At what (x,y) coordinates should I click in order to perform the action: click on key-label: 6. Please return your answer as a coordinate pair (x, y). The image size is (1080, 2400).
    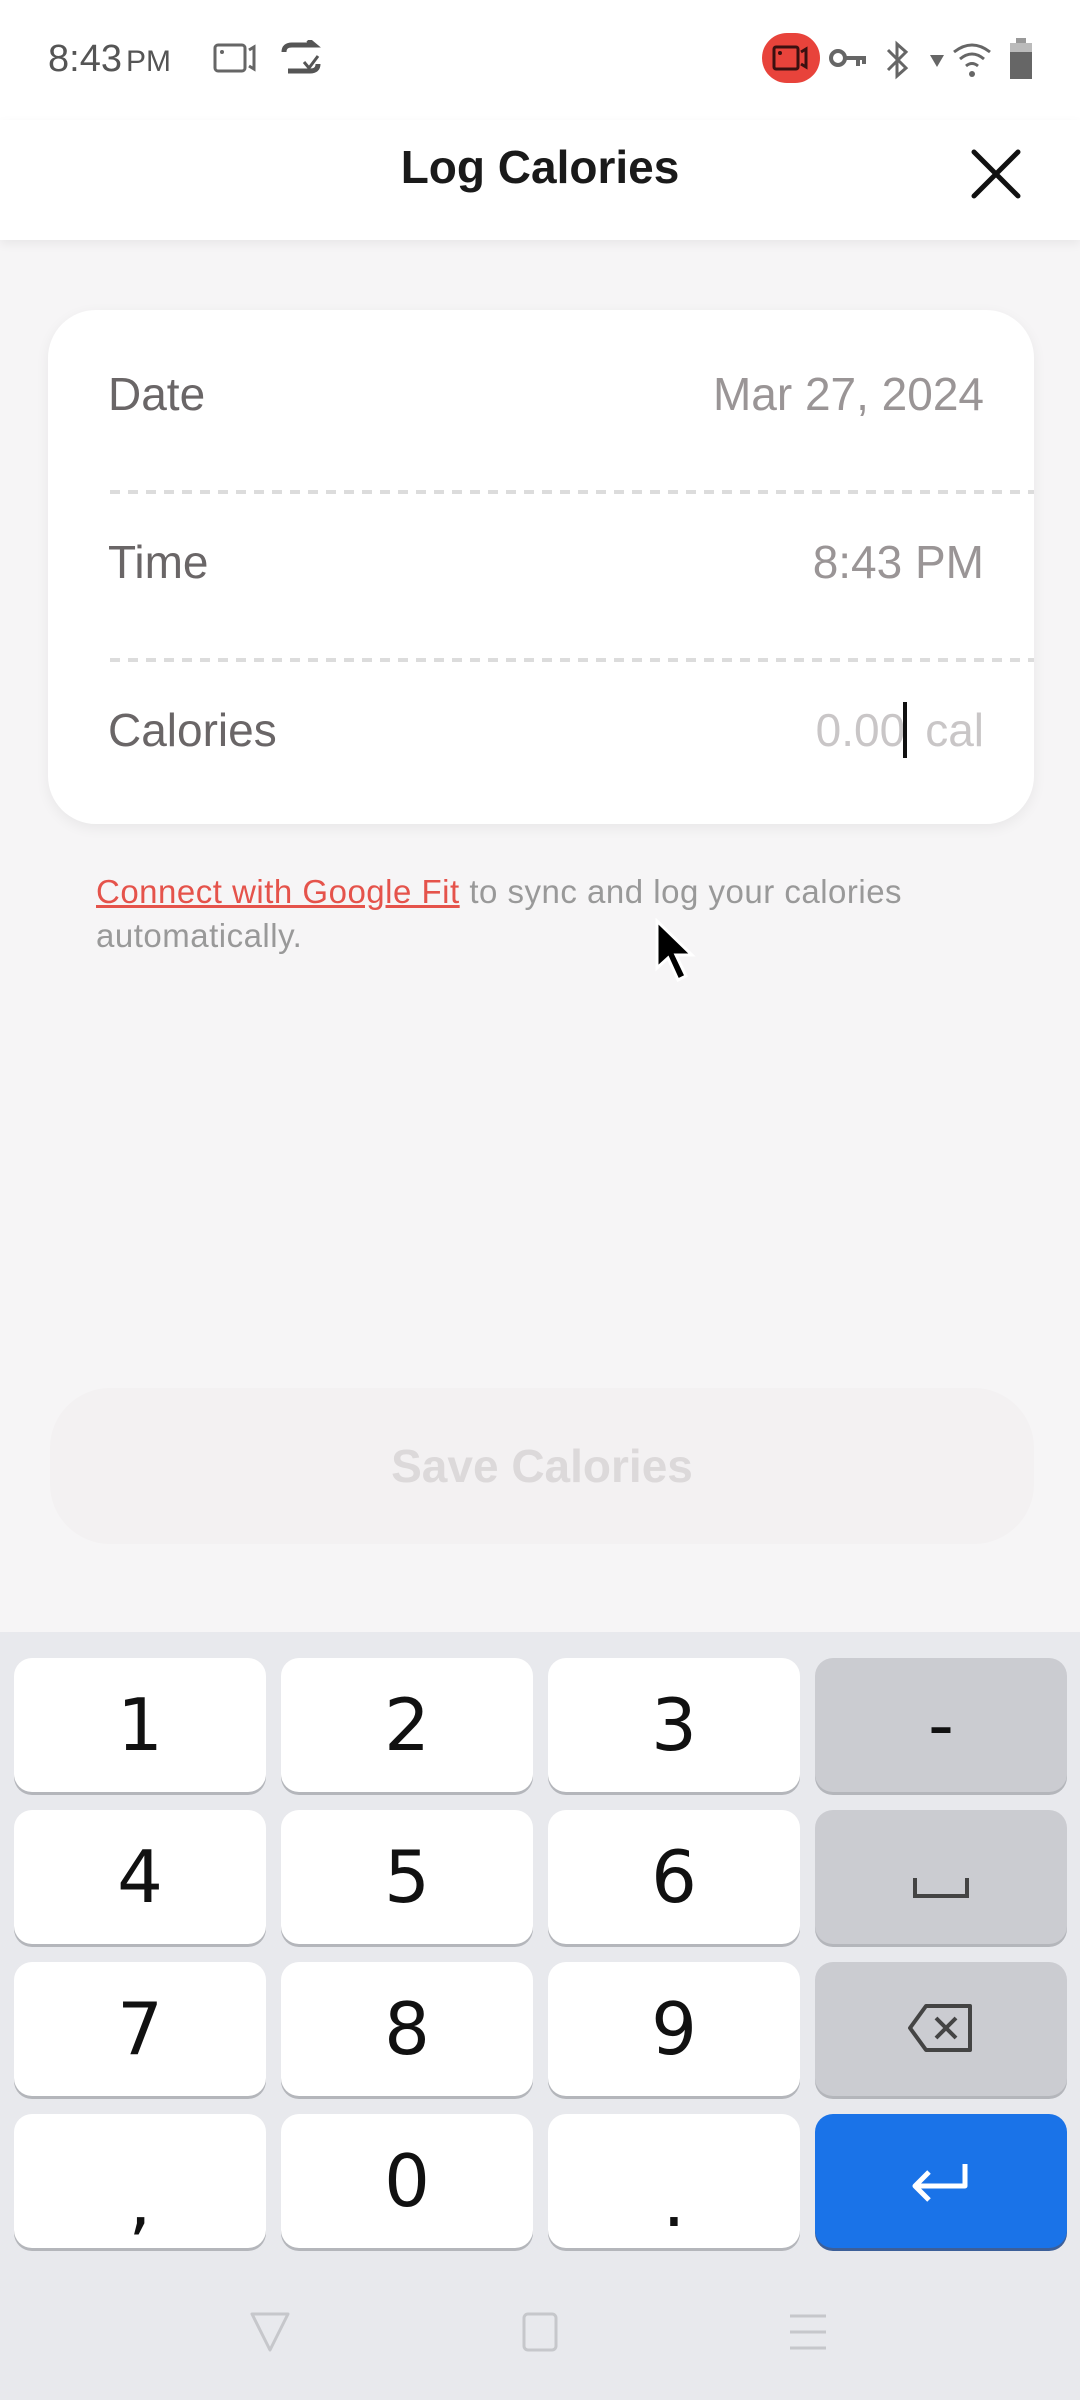
    Looking at the image, I should click on (674, 1877).